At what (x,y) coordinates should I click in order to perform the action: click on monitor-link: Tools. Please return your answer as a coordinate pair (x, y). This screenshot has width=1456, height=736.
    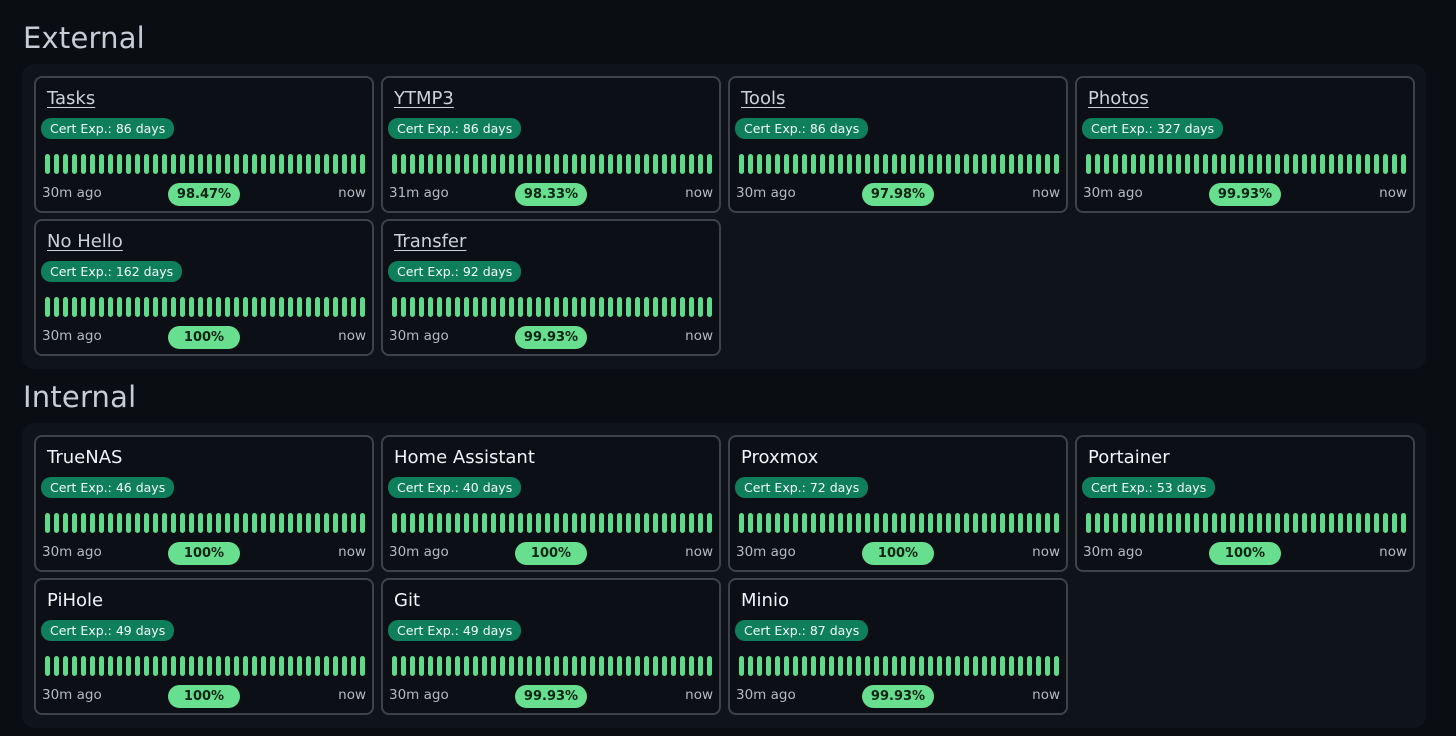
    Looking at the image, I should click on (763, 98).